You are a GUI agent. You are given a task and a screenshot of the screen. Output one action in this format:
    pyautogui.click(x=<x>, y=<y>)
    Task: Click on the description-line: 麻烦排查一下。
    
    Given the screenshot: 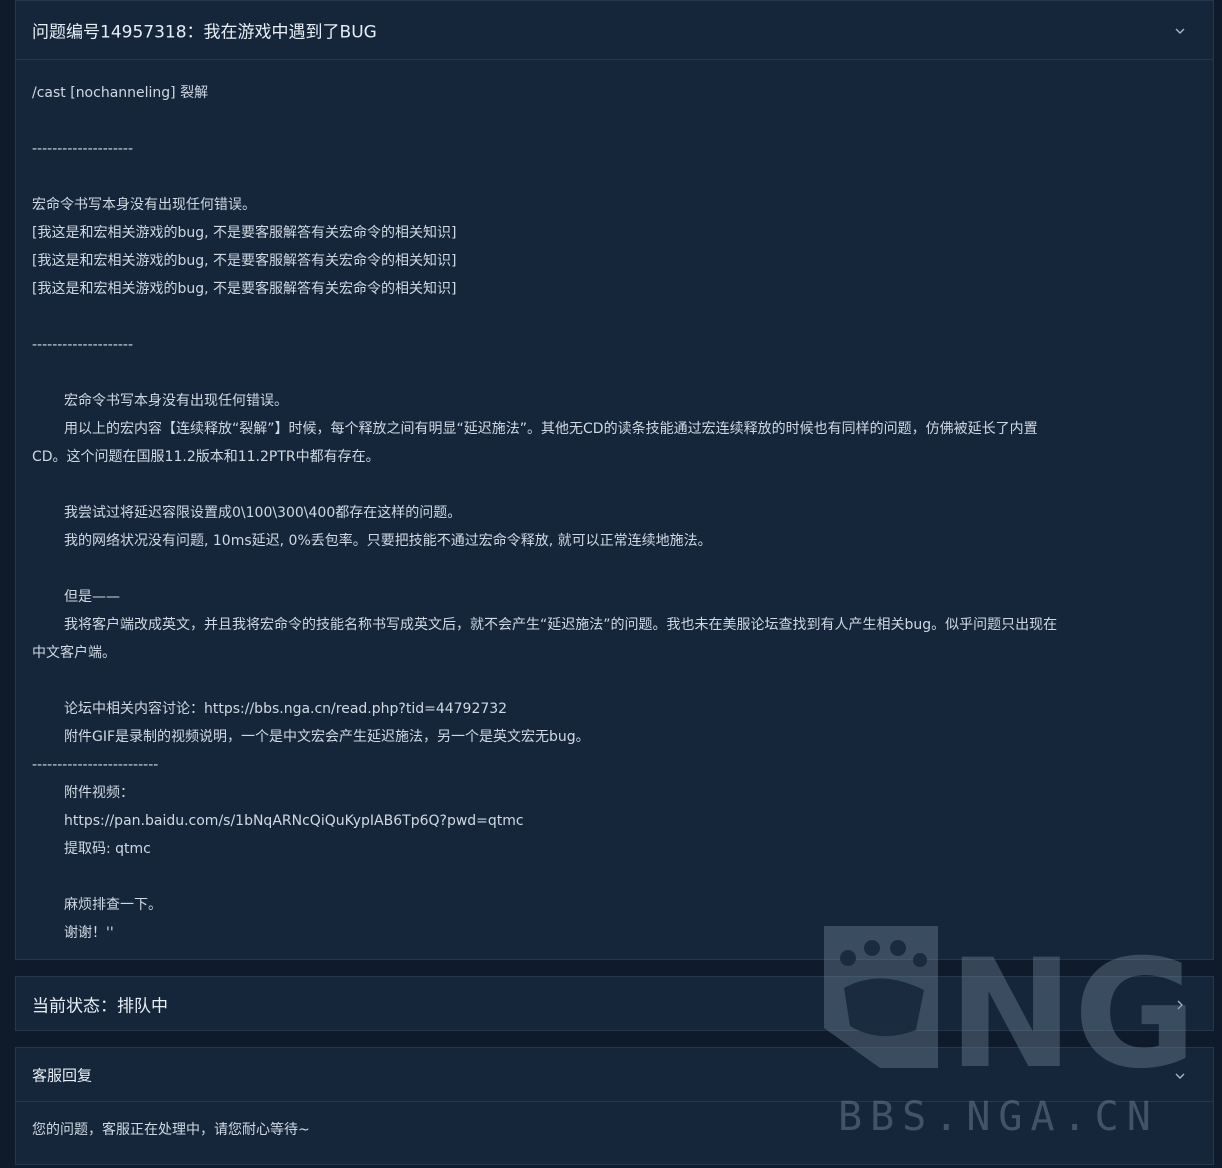 What is the action you would take?
    pyautogui.click(x=113, y=905)
    